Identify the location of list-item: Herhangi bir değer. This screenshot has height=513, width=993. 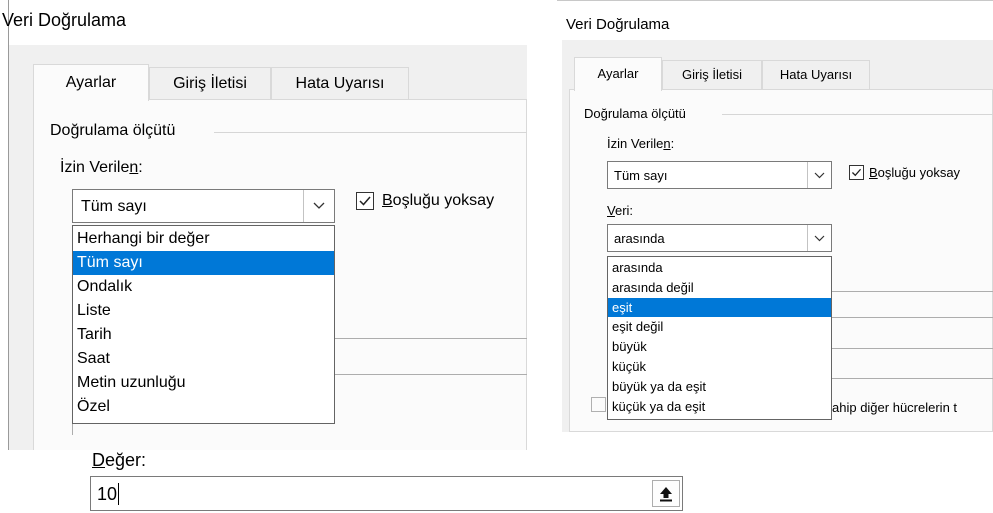
(203, 239).